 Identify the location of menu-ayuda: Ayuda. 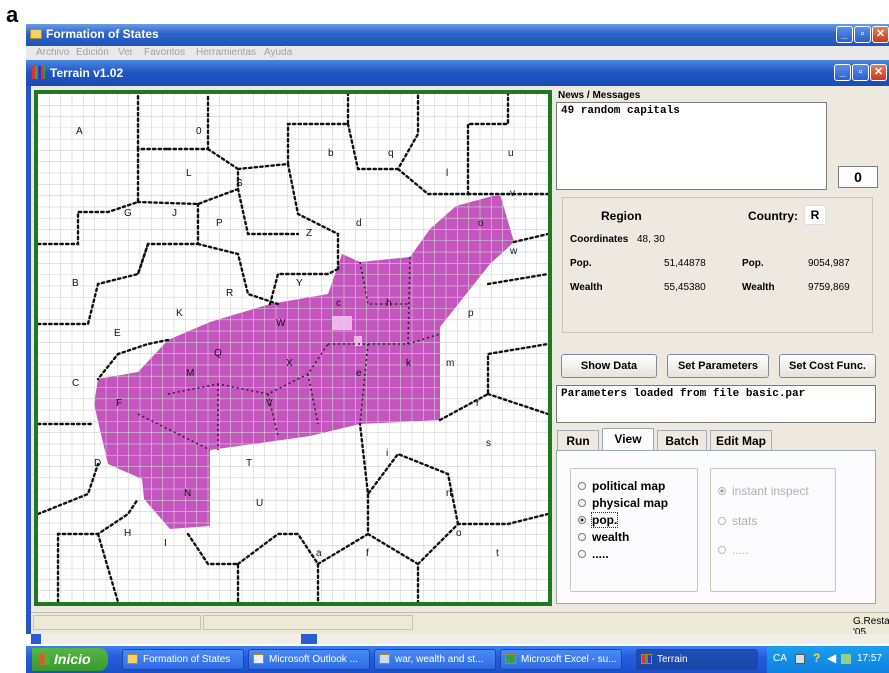
(278, 52).